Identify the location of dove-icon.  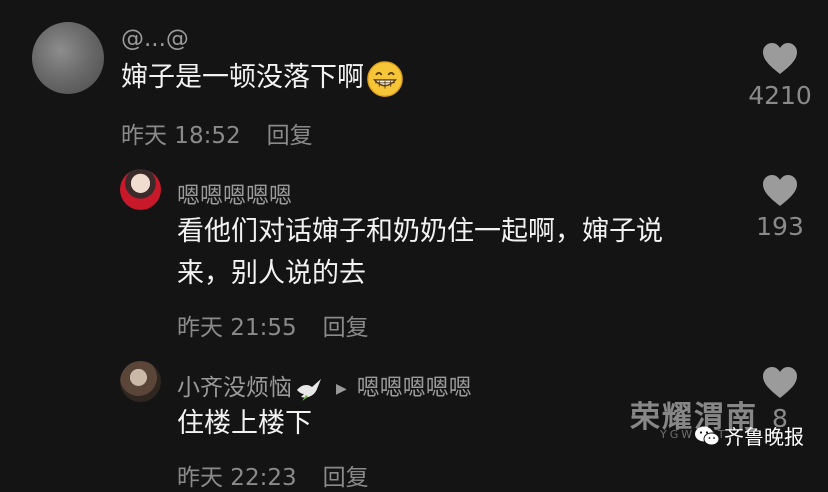
(309, 389).